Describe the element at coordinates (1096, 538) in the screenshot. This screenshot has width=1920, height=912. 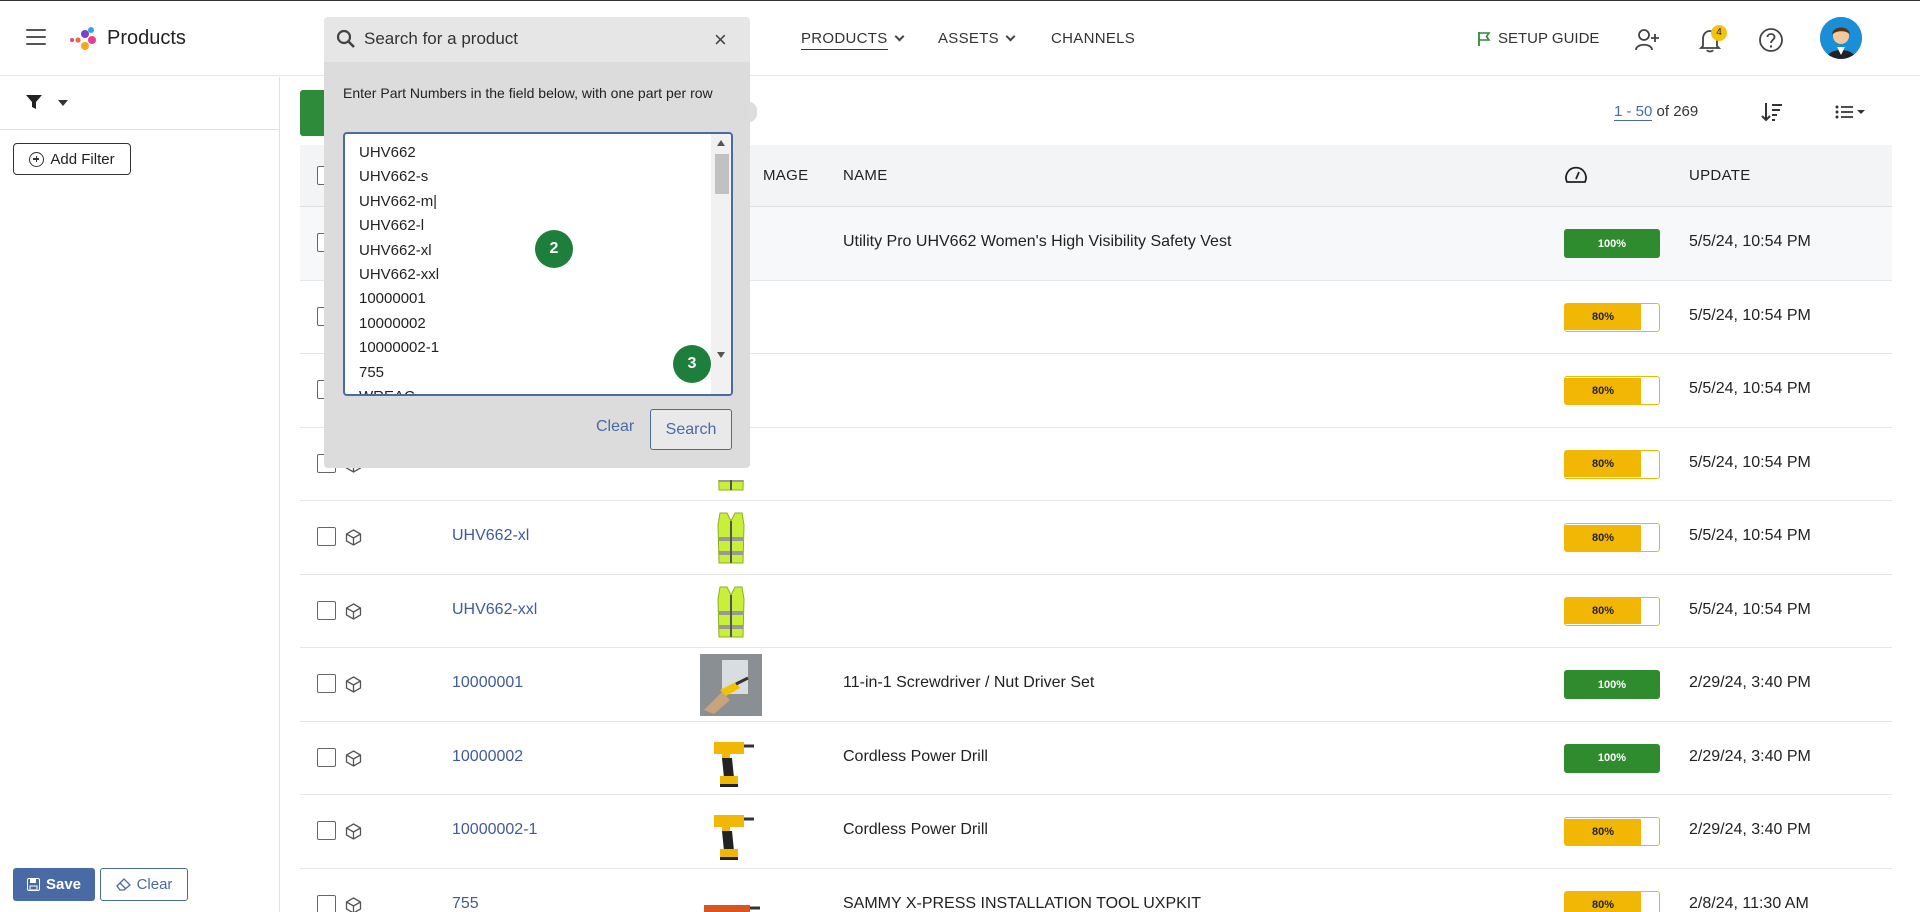
I see `table-row: UHV662-xl 80% 5/5/24, 10:54 PM` at that location.